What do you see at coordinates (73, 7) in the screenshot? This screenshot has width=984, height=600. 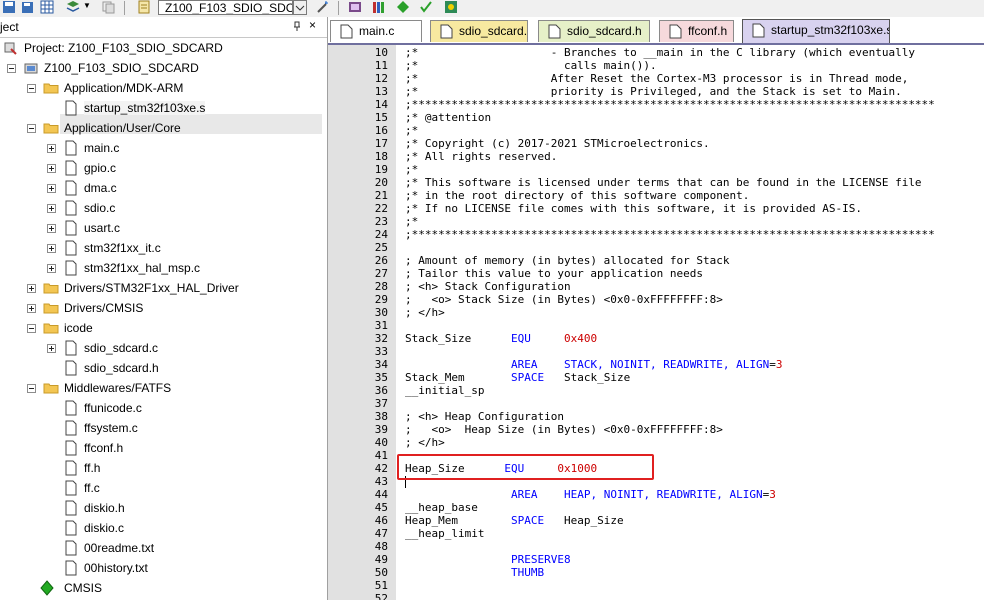 I see `layers-icon` at bounding box center [73, 7].